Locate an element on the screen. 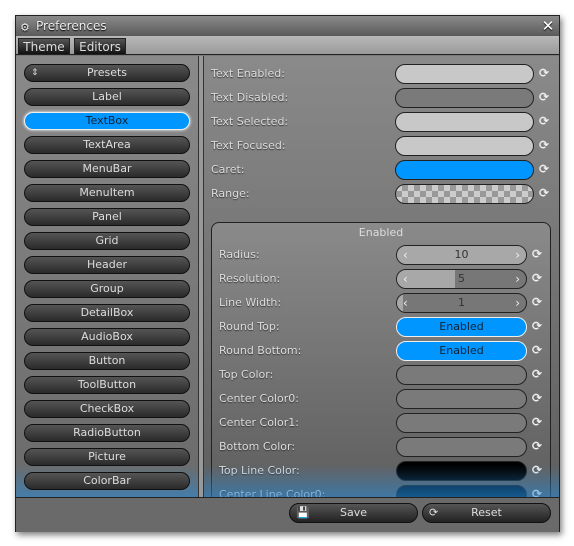 The height and width of the screenshot is (546, 574). property-label: Bottom Color: is located at coordinates (257, 446).